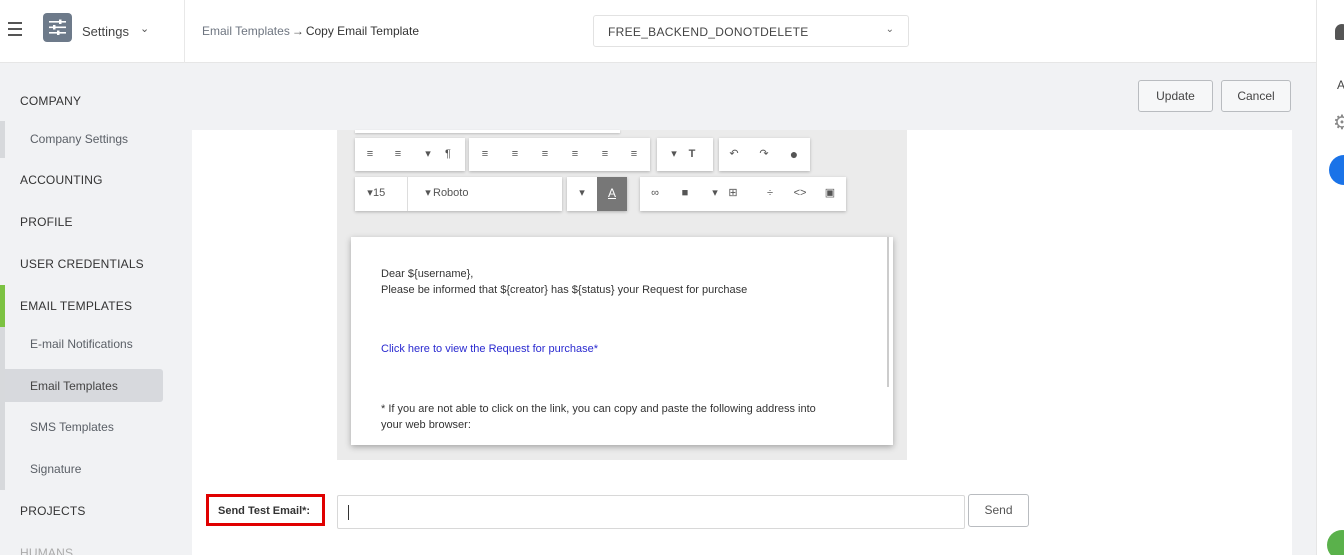  Describe the element at coordinates (800, 193) in the screenshot. I see `code-view-icon: <>` at that location.